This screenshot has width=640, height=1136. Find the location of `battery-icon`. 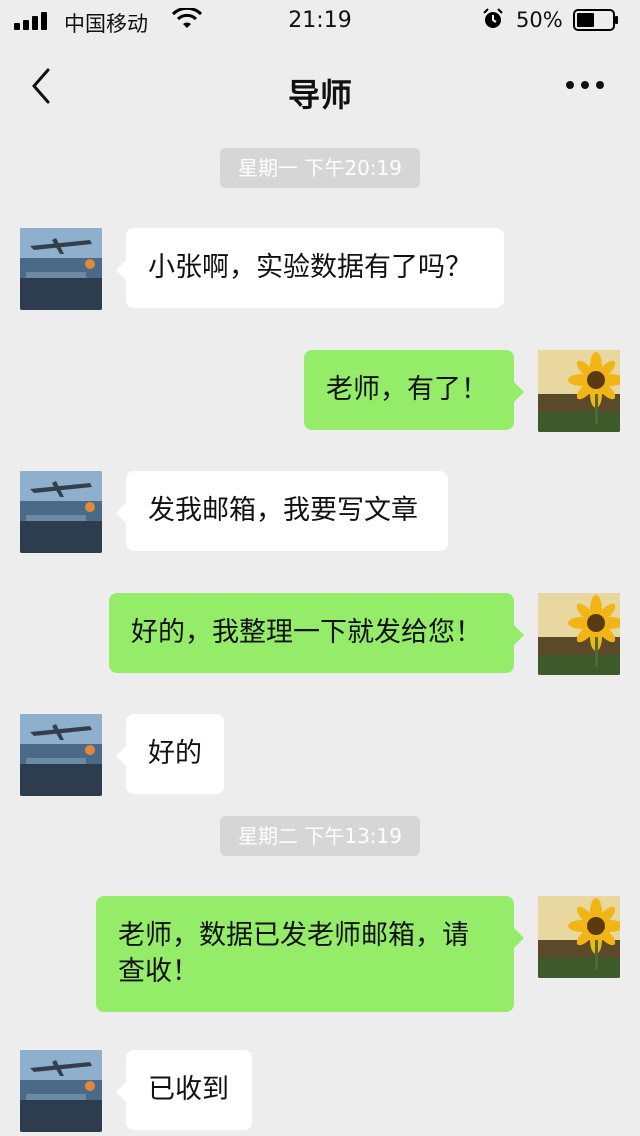

battery-icon is located at coordinates (595, 20).